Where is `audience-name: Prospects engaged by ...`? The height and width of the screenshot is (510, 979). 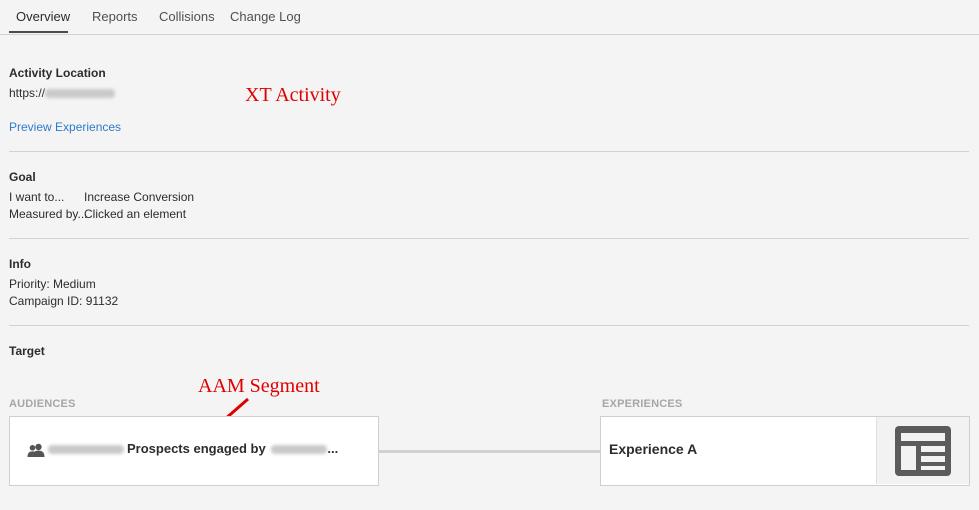
audience-name: Prospects engaged by ... is located at coordinates (193, 448).